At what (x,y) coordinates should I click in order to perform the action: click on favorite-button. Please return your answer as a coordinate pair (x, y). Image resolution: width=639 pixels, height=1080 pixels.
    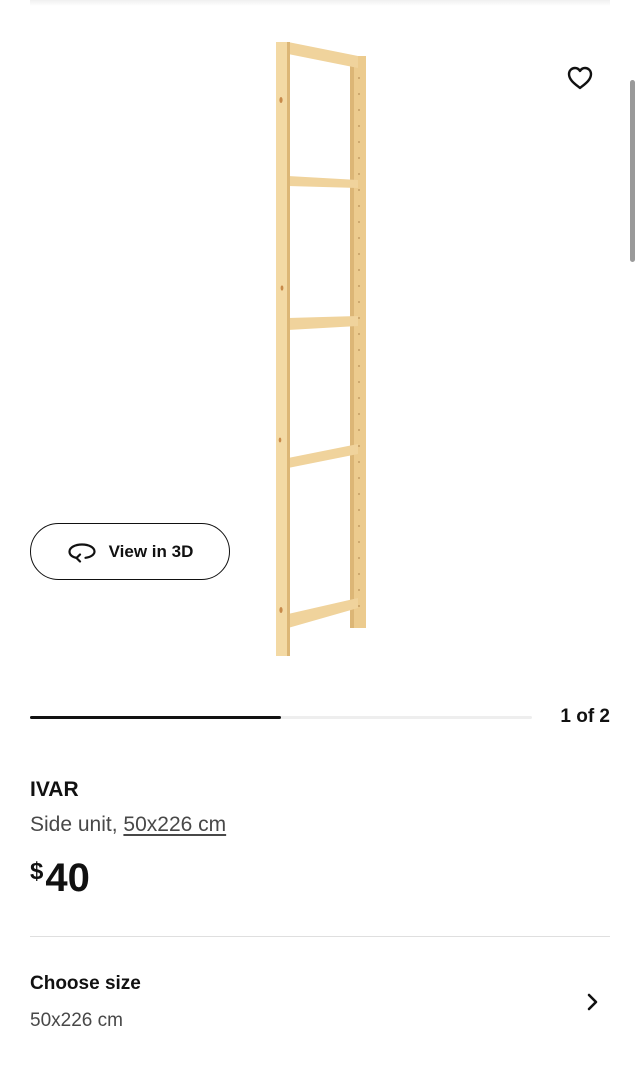
    Looking at the image, I should click on (580, 78).